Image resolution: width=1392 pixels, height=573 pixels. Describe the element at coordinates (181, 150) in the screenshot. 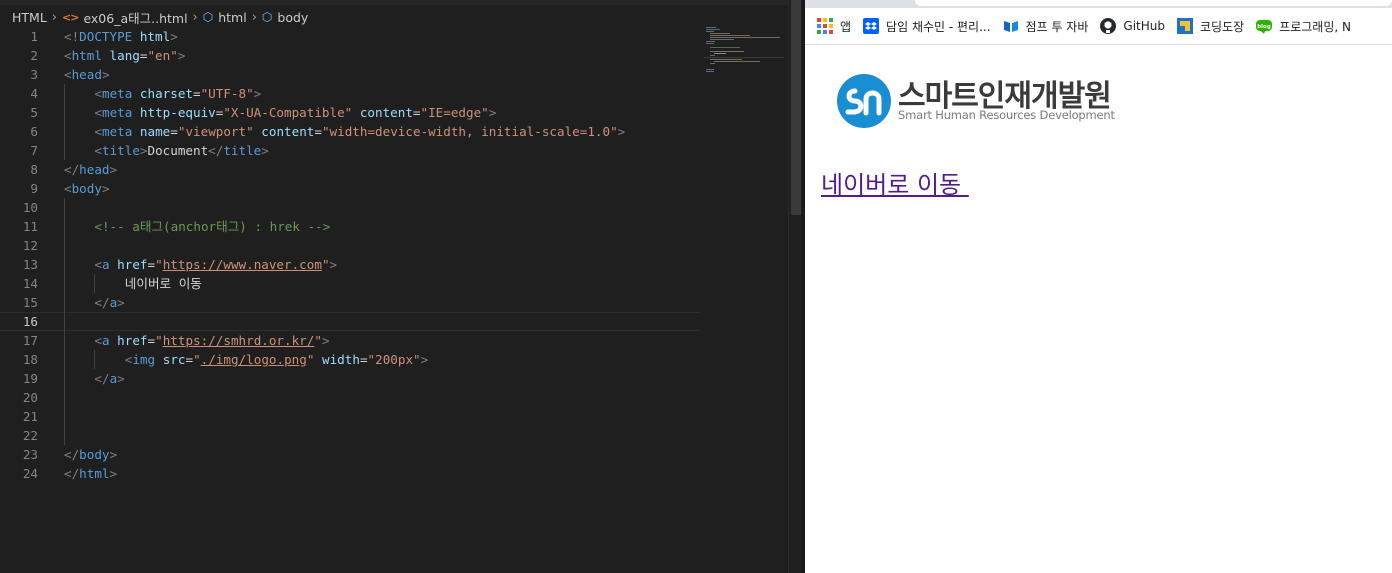

I see `code-text: <title>Document</title>` at that location.